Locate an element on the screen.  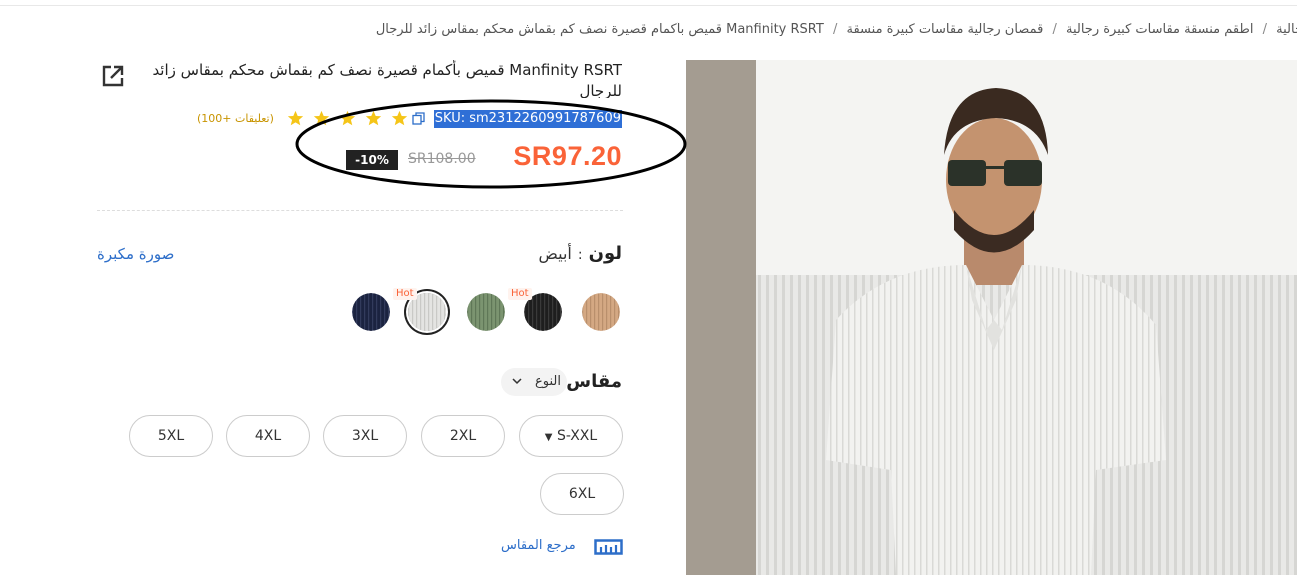
chevron-down-icon is located at coordinates (517, 381).